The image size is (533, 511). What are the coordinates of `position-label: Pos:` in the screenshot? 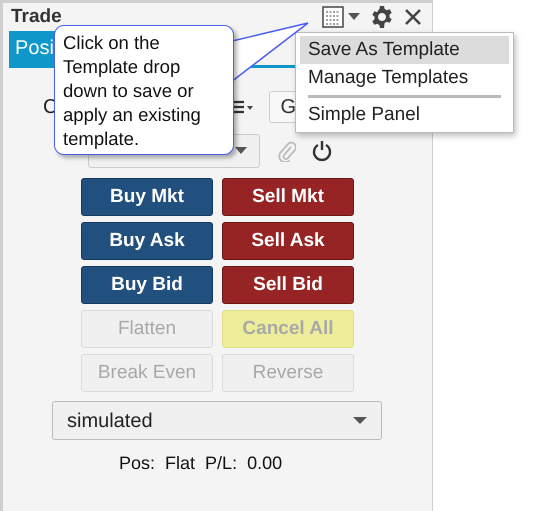 It's located at (137, 463).